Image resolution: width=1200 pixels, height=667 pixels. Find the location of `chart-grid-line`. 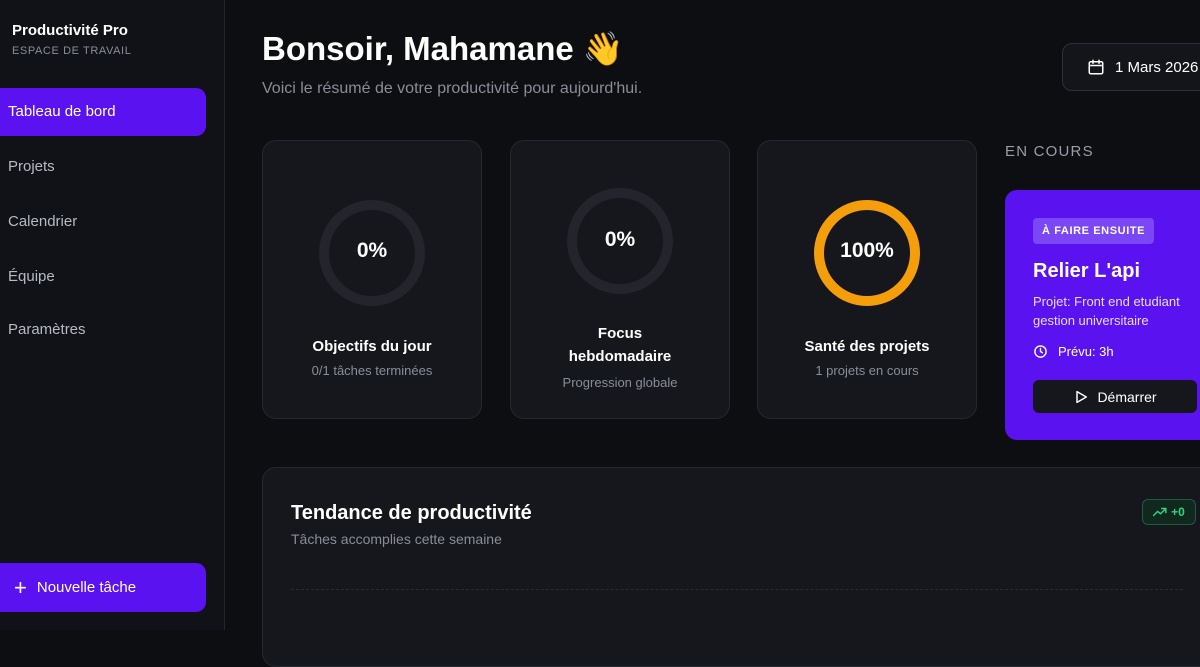

chart-grid-line is located at coordinates (737, 589).